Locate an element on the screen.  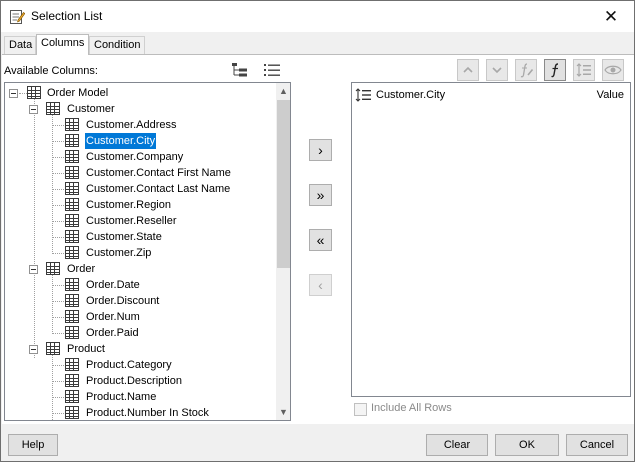
table-icon is located at coordinates (53, 348).